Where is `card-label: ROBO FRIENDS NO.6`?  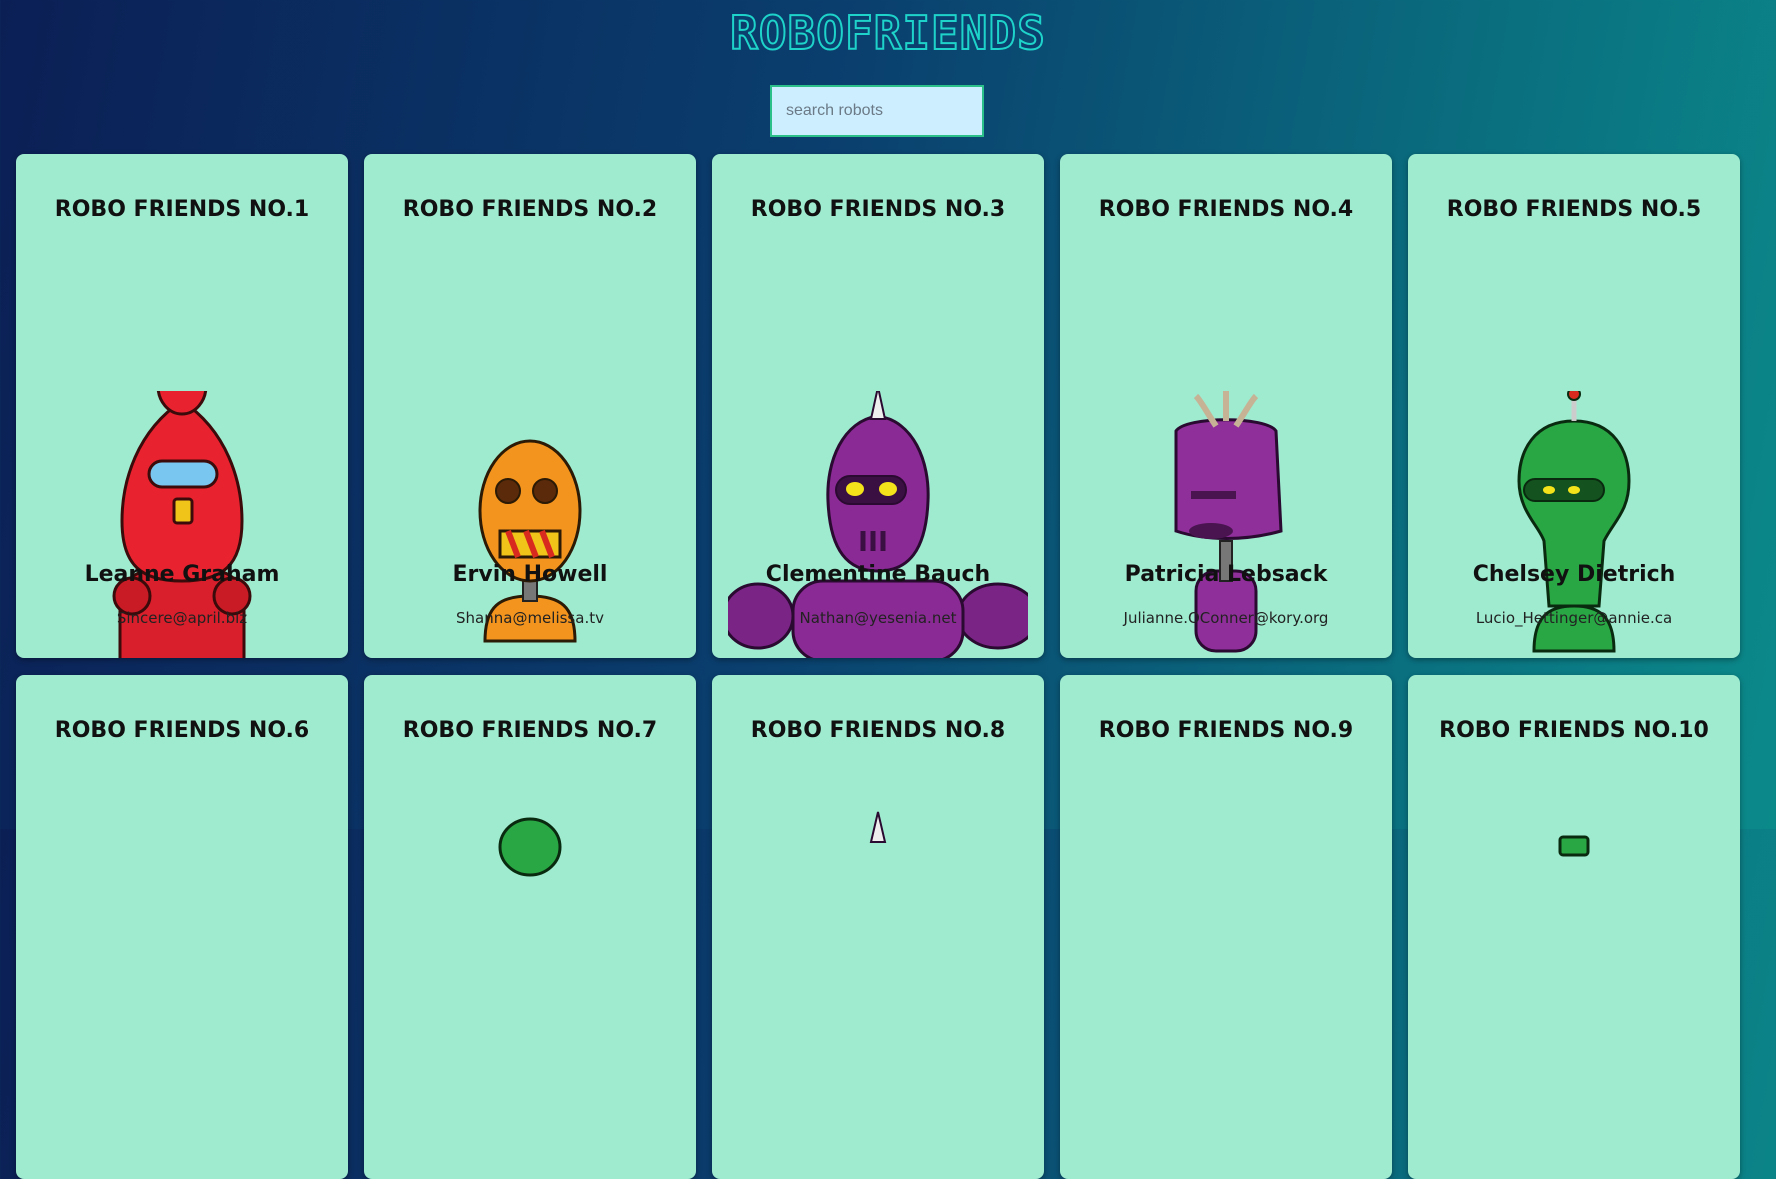 card-label: ROBO FRIENDS NO.6 is located at coordinates (182, 730).